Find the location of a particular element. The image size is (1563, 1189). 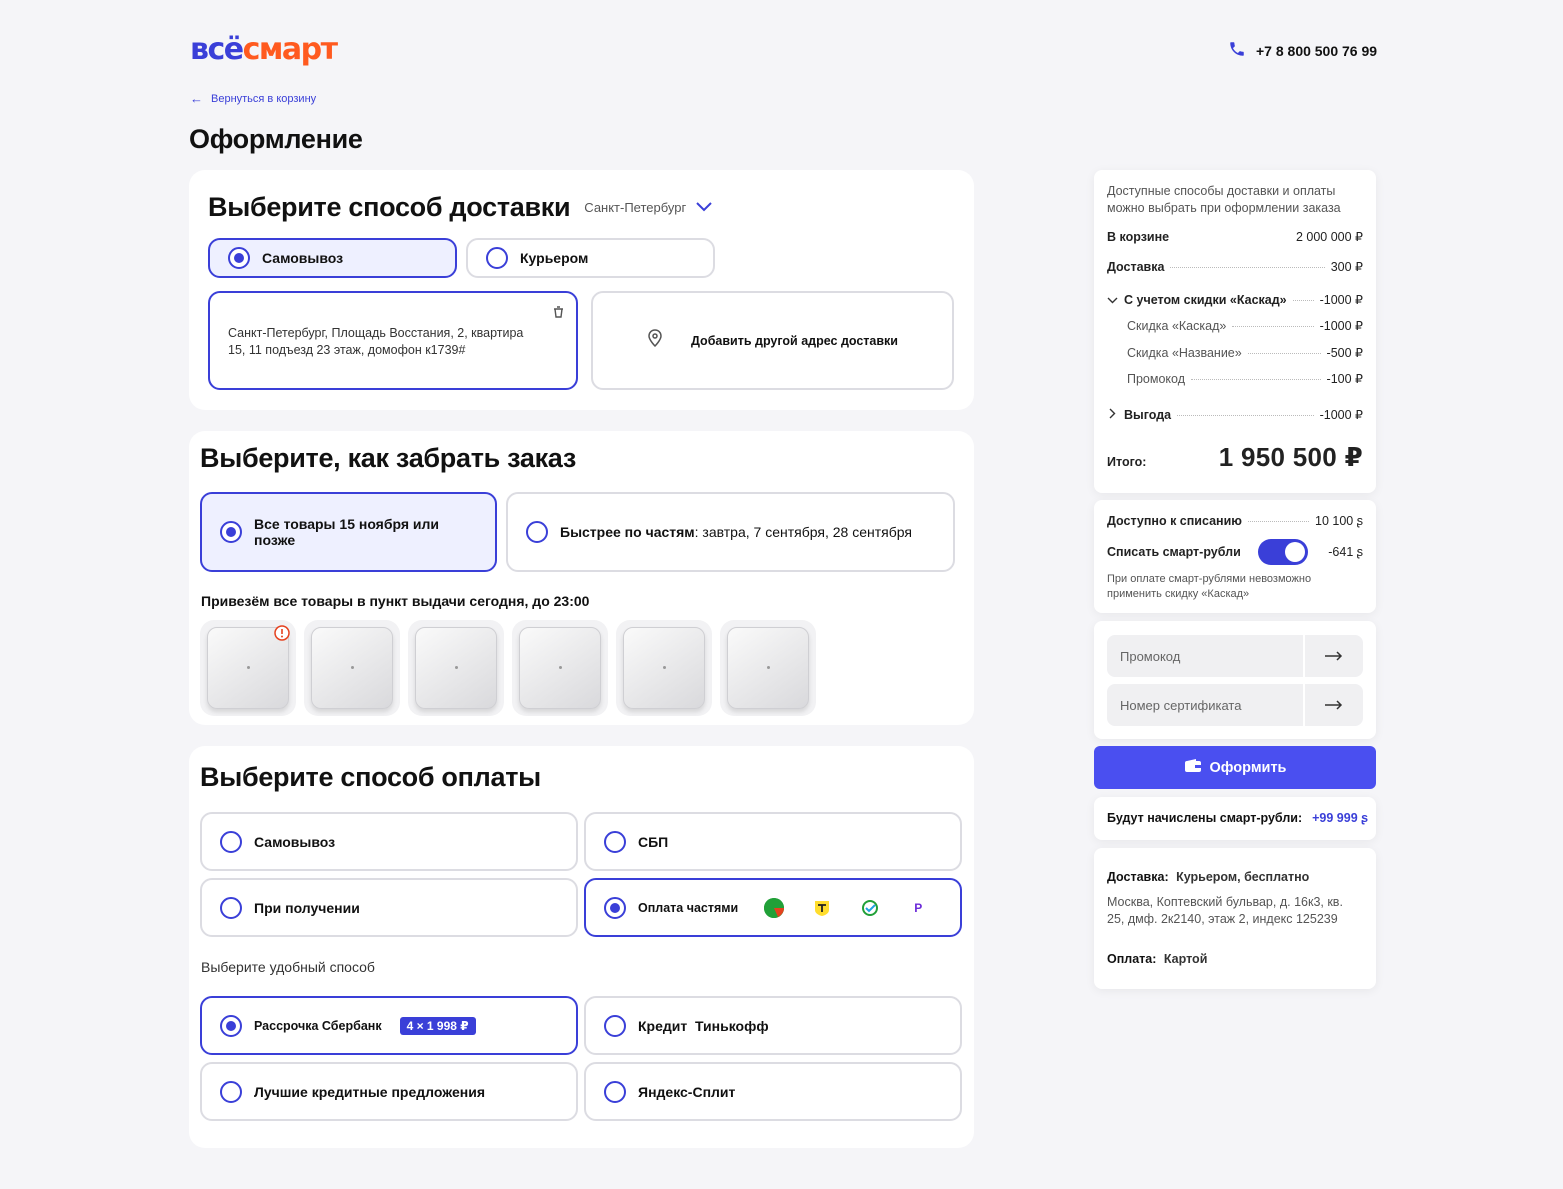

promo-panel: Промокод Номер сертификата is located at coordinates (1235, 680).